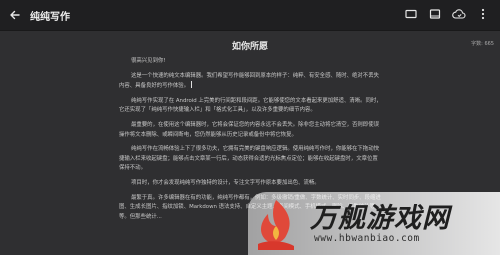 The width and height of the screenshot is (500, 255). Describe the element at coordinates (15, 15) in the screenshot. I see `arrow-left-icon` at that location.